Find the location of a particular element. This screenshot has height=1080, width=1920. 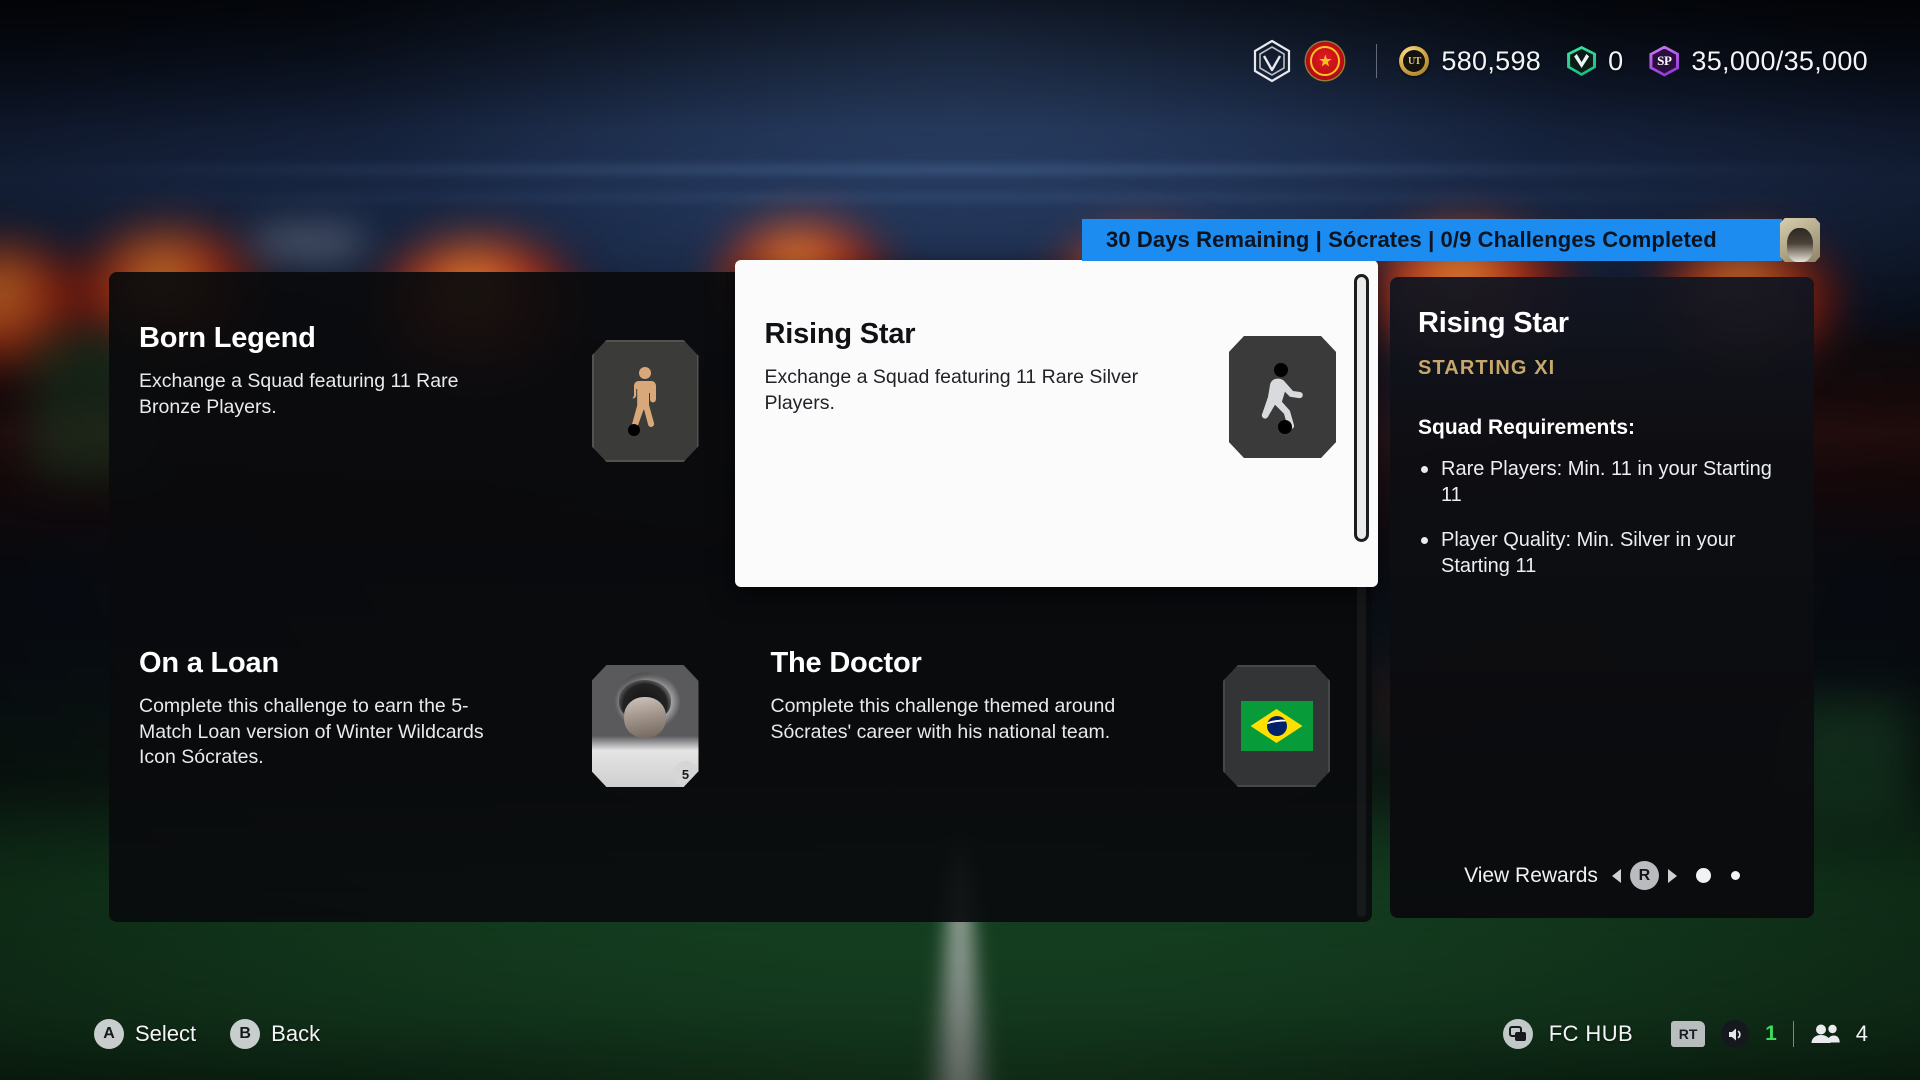

hint-select-label: Select is located at coordinates (166, 1033).